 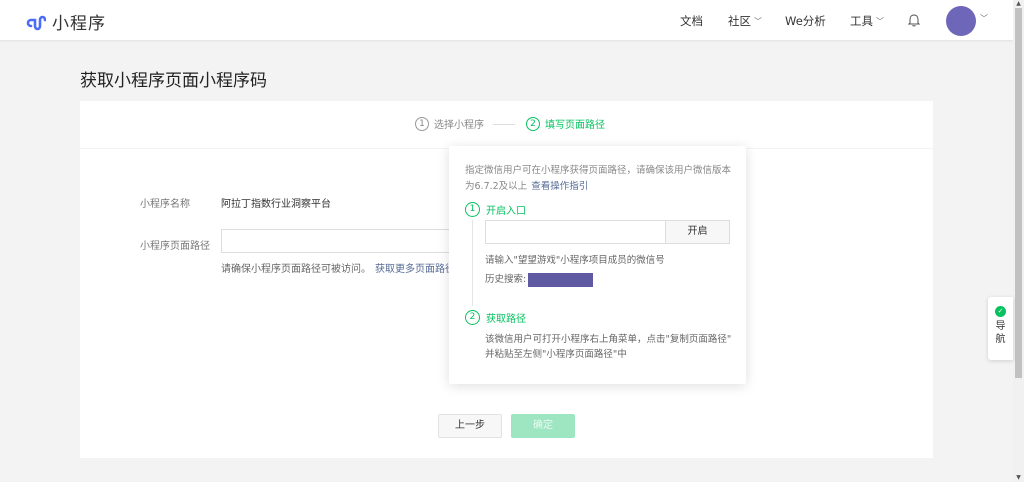 I want to click on check-icon: ✓, so click(x=1000, y=311).